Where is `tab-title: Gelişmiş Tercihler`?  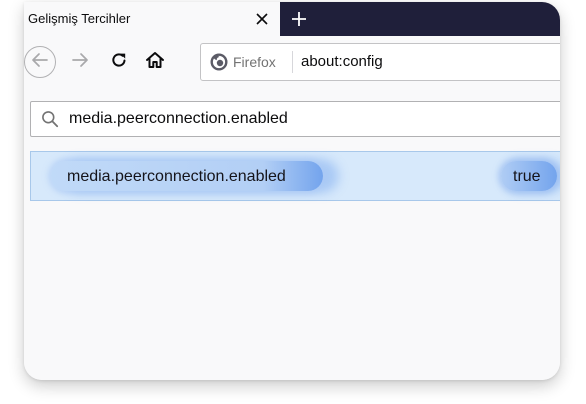 tab-title: Gelişmiş Tercihler is located at coordinates (79, 18).